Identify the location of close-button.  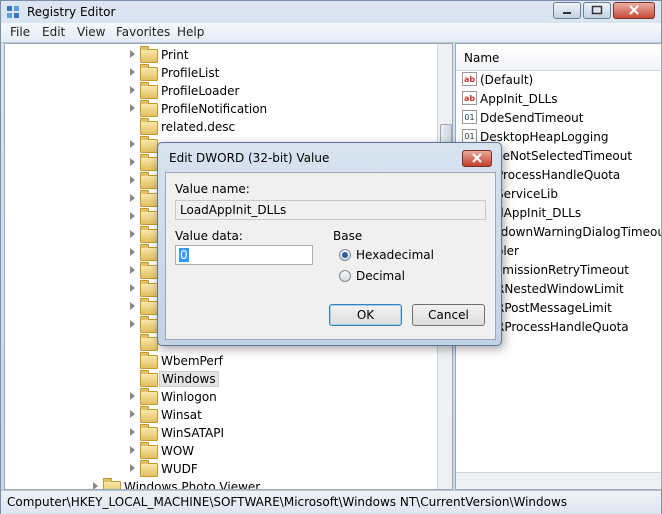
(634, 10).